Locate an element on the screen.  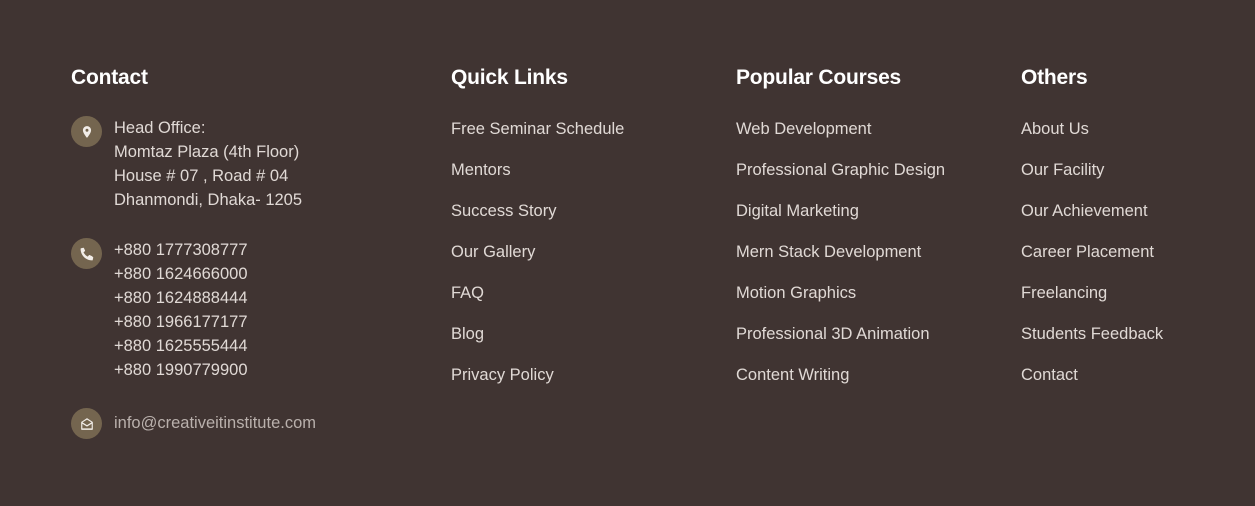
quick-link: Blog is located at coordinates (467, 334).